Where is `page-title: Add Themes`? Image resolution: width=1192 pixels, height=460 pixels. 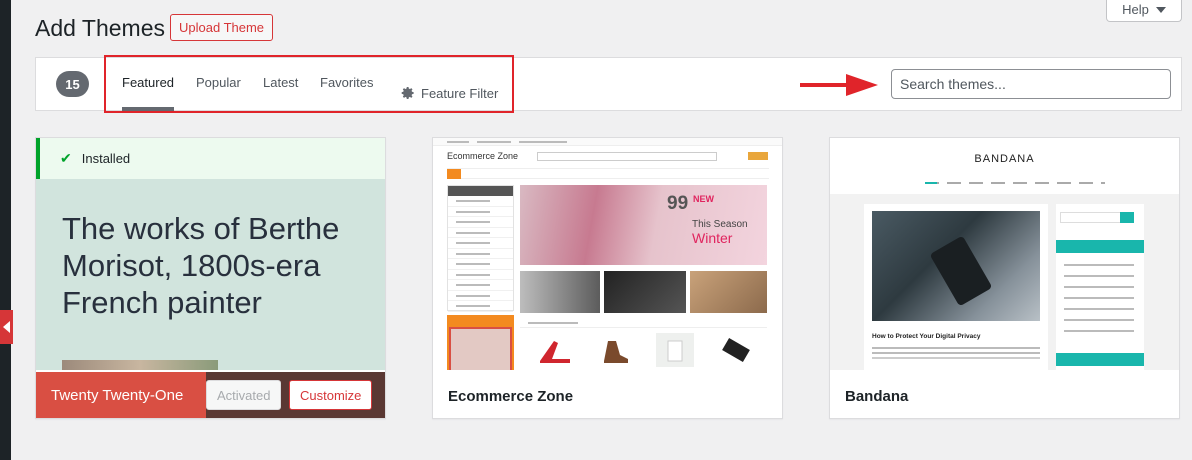 page-title: Add Themes is located at coordinates (100, 28).